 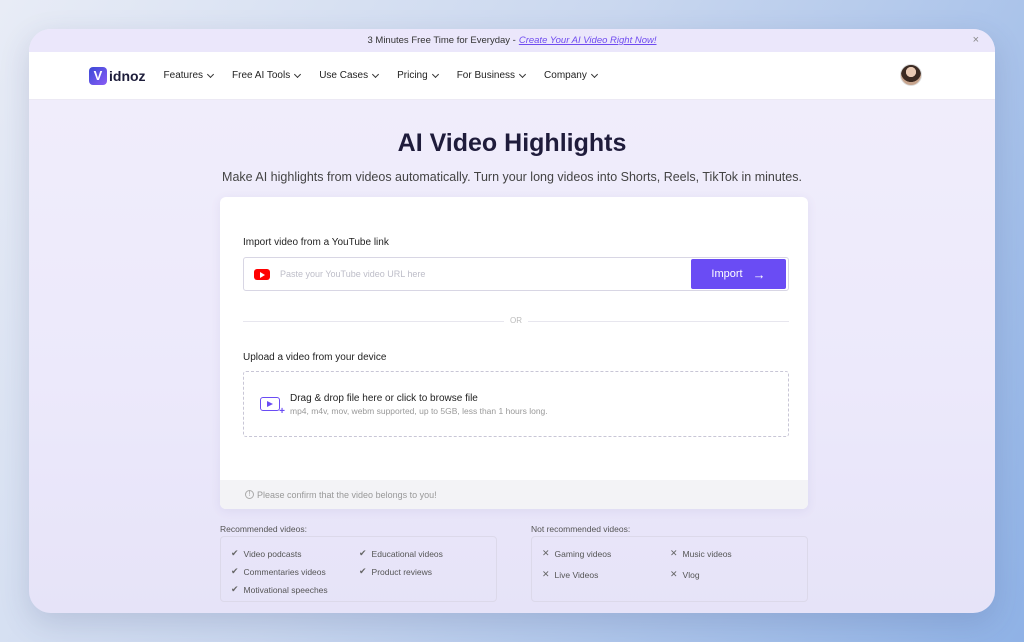 I want to click on announcement-link: Create Your AI Video Right Now!, so click(x=588, y=40).